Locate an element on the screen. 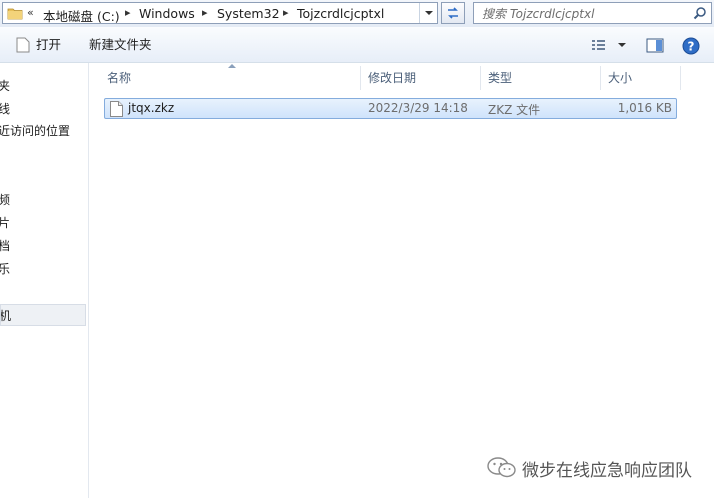  file-row: jtqx.zkz 2022/3/29 14:18 ZKZ 文件 1,016 KB is located at coordinates (390, 108).